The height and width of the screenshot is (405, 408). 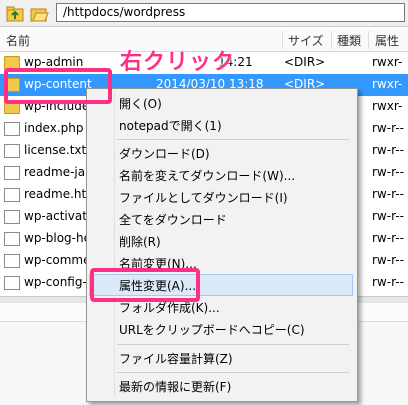 I want to click on menu-item-open-notepad: notepadで開く(1), so click(x=221, y=125).